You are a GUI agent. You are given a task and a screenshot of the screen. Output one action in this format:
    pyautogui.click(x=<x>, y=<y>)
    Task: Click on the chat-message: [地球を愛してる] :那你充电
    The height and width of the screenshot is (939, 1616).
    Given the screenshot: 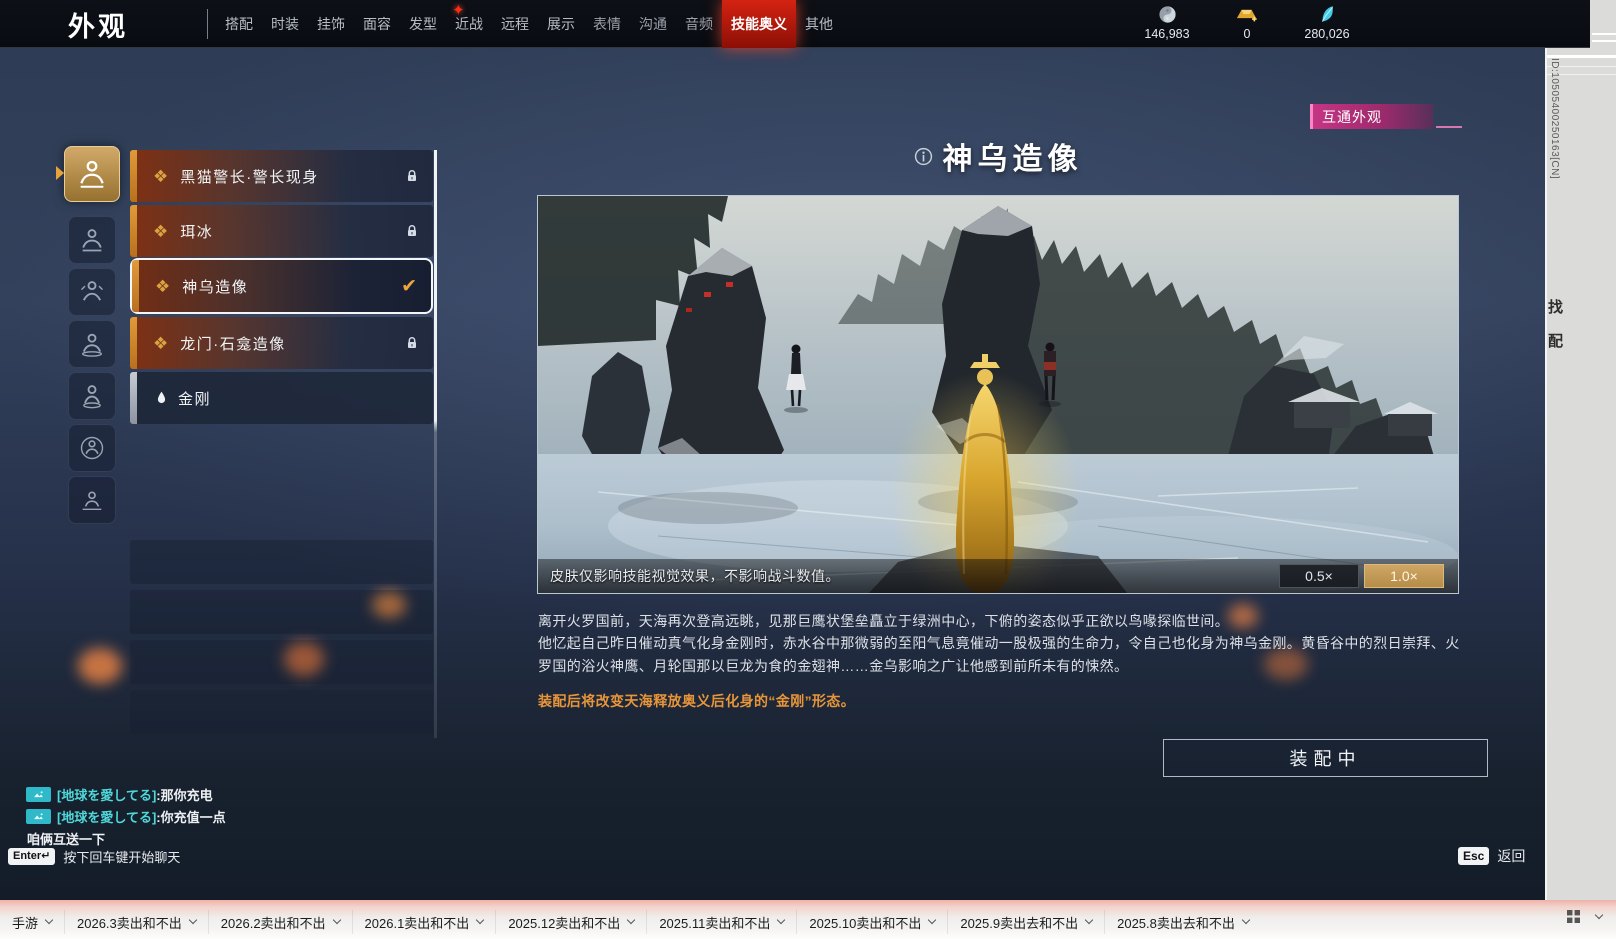 What is the action you would take?
    pyautogui.click(x=126, y=794)
    